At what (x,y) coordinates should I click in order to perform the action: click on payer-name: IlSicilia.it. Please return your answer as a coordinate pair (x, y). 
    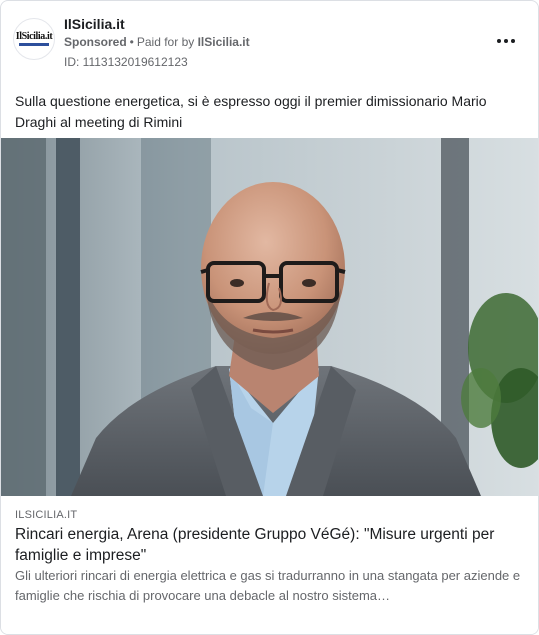
    Looking at the image, I should click on (224, 42).